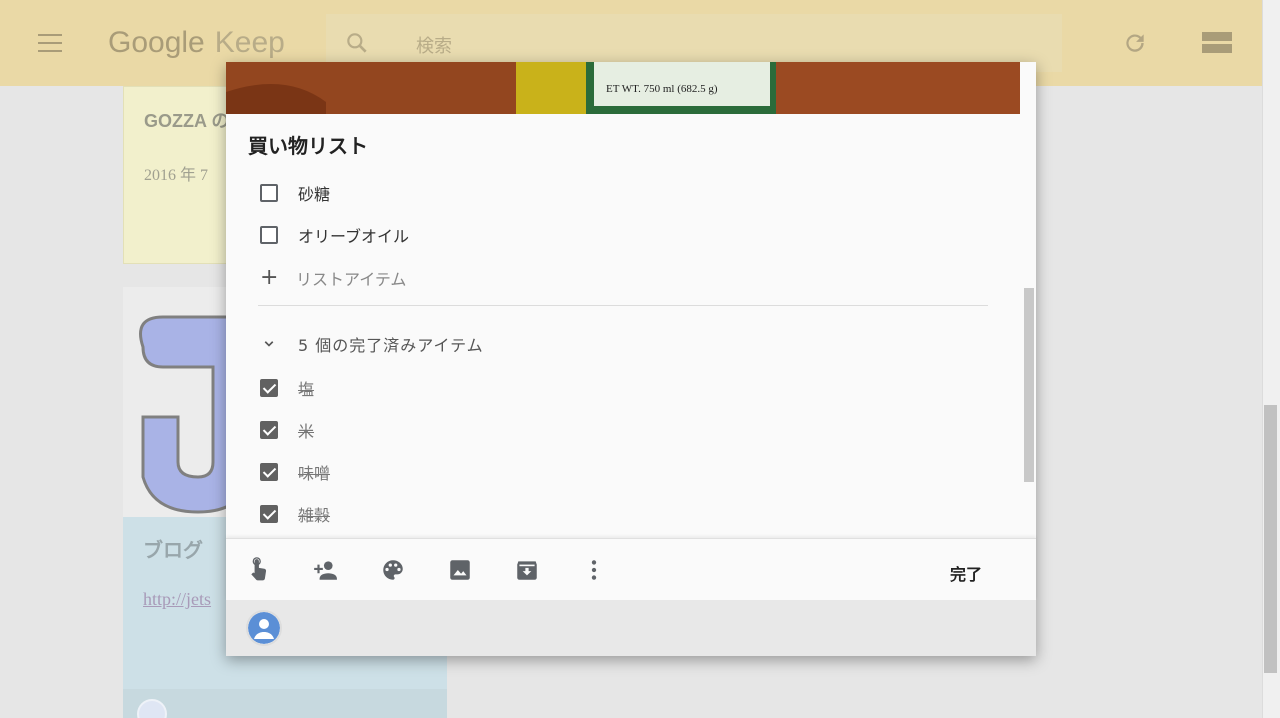 The height and width of the screenshot is (718, 1280). What do you see at coordinates (287, 388) in the screenshot?
I see `completed-item: 塩` at bounding box center [287, 388].